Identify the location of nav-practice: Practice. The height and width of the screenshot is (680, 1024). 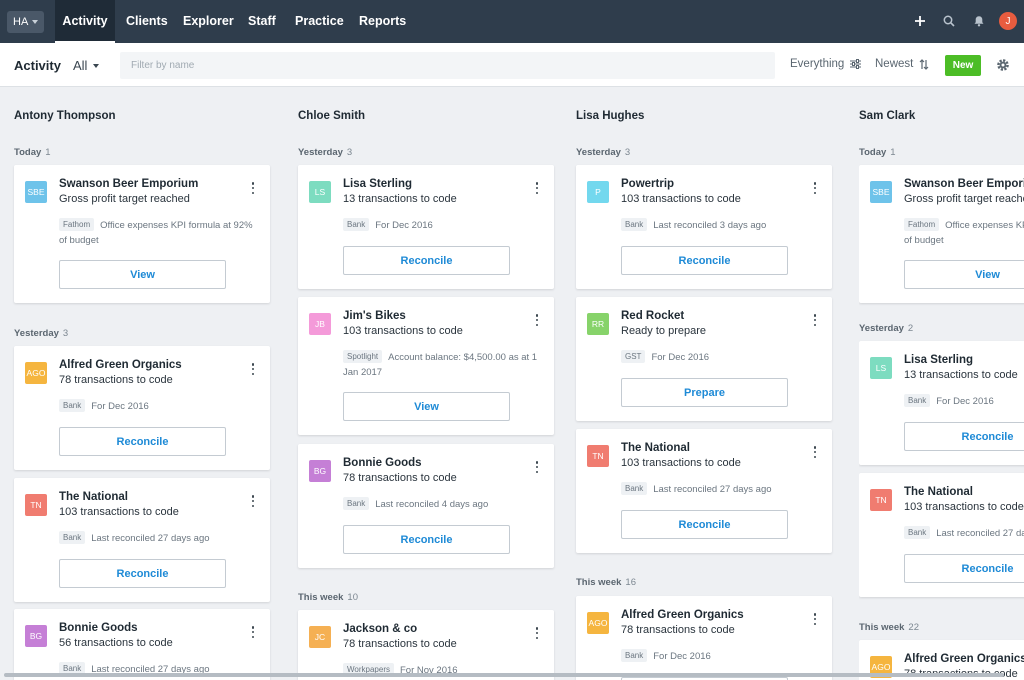
(319, 21).